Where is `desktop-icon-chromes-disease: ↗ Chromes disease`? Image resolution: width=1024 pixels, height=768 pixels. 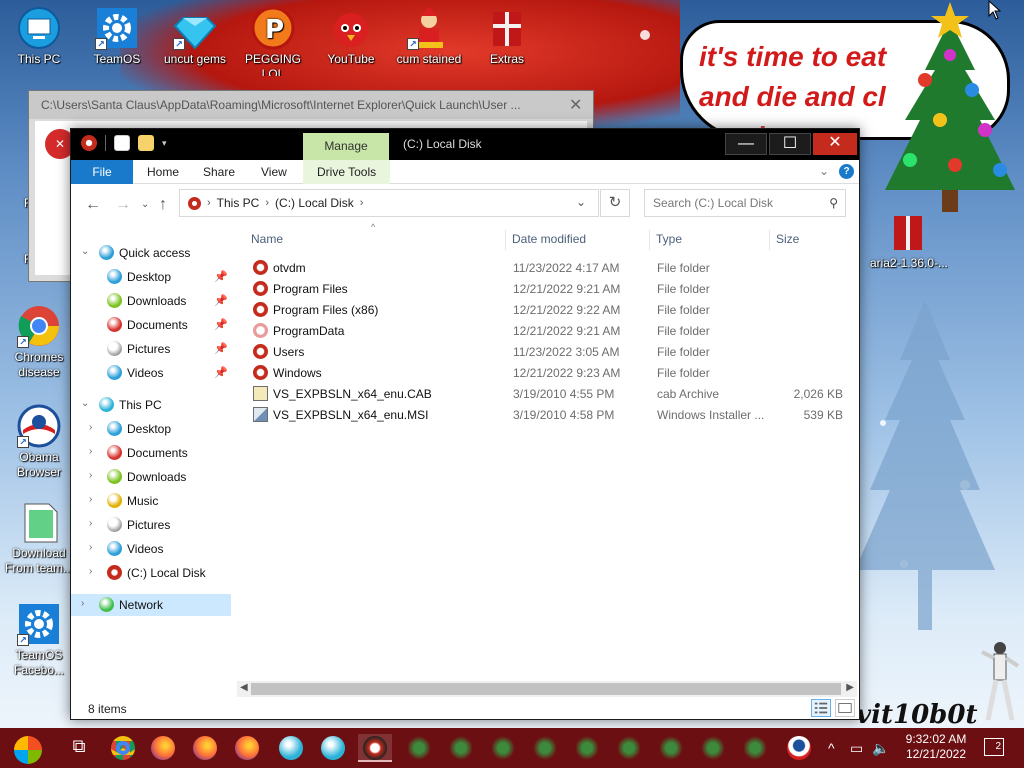 desktop-icon-chromes-disease: ↗ Chromes disease is located at coordinates (39, 342).